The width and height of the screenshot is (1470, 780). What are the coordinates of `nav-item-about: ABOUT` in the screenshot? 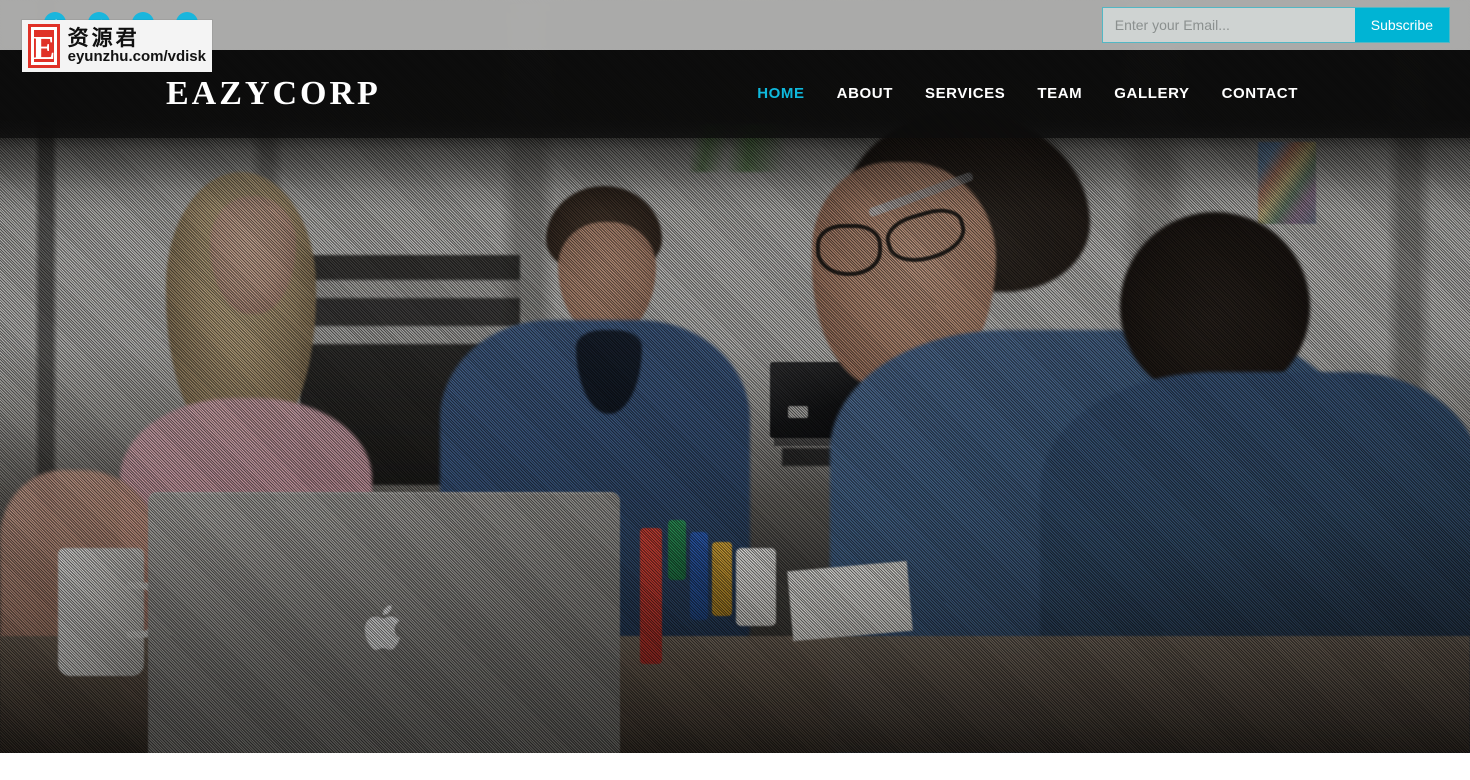 It's located at (865, 93).